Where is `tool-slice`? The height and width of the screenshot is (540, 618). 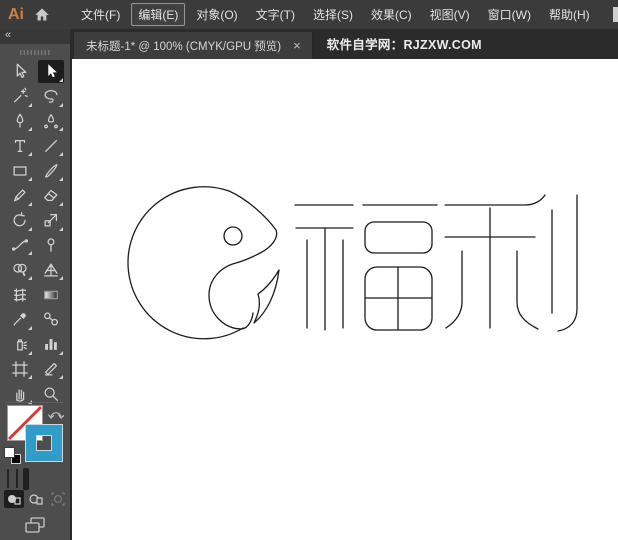
tool-slice is located at coordinates (51, 368).